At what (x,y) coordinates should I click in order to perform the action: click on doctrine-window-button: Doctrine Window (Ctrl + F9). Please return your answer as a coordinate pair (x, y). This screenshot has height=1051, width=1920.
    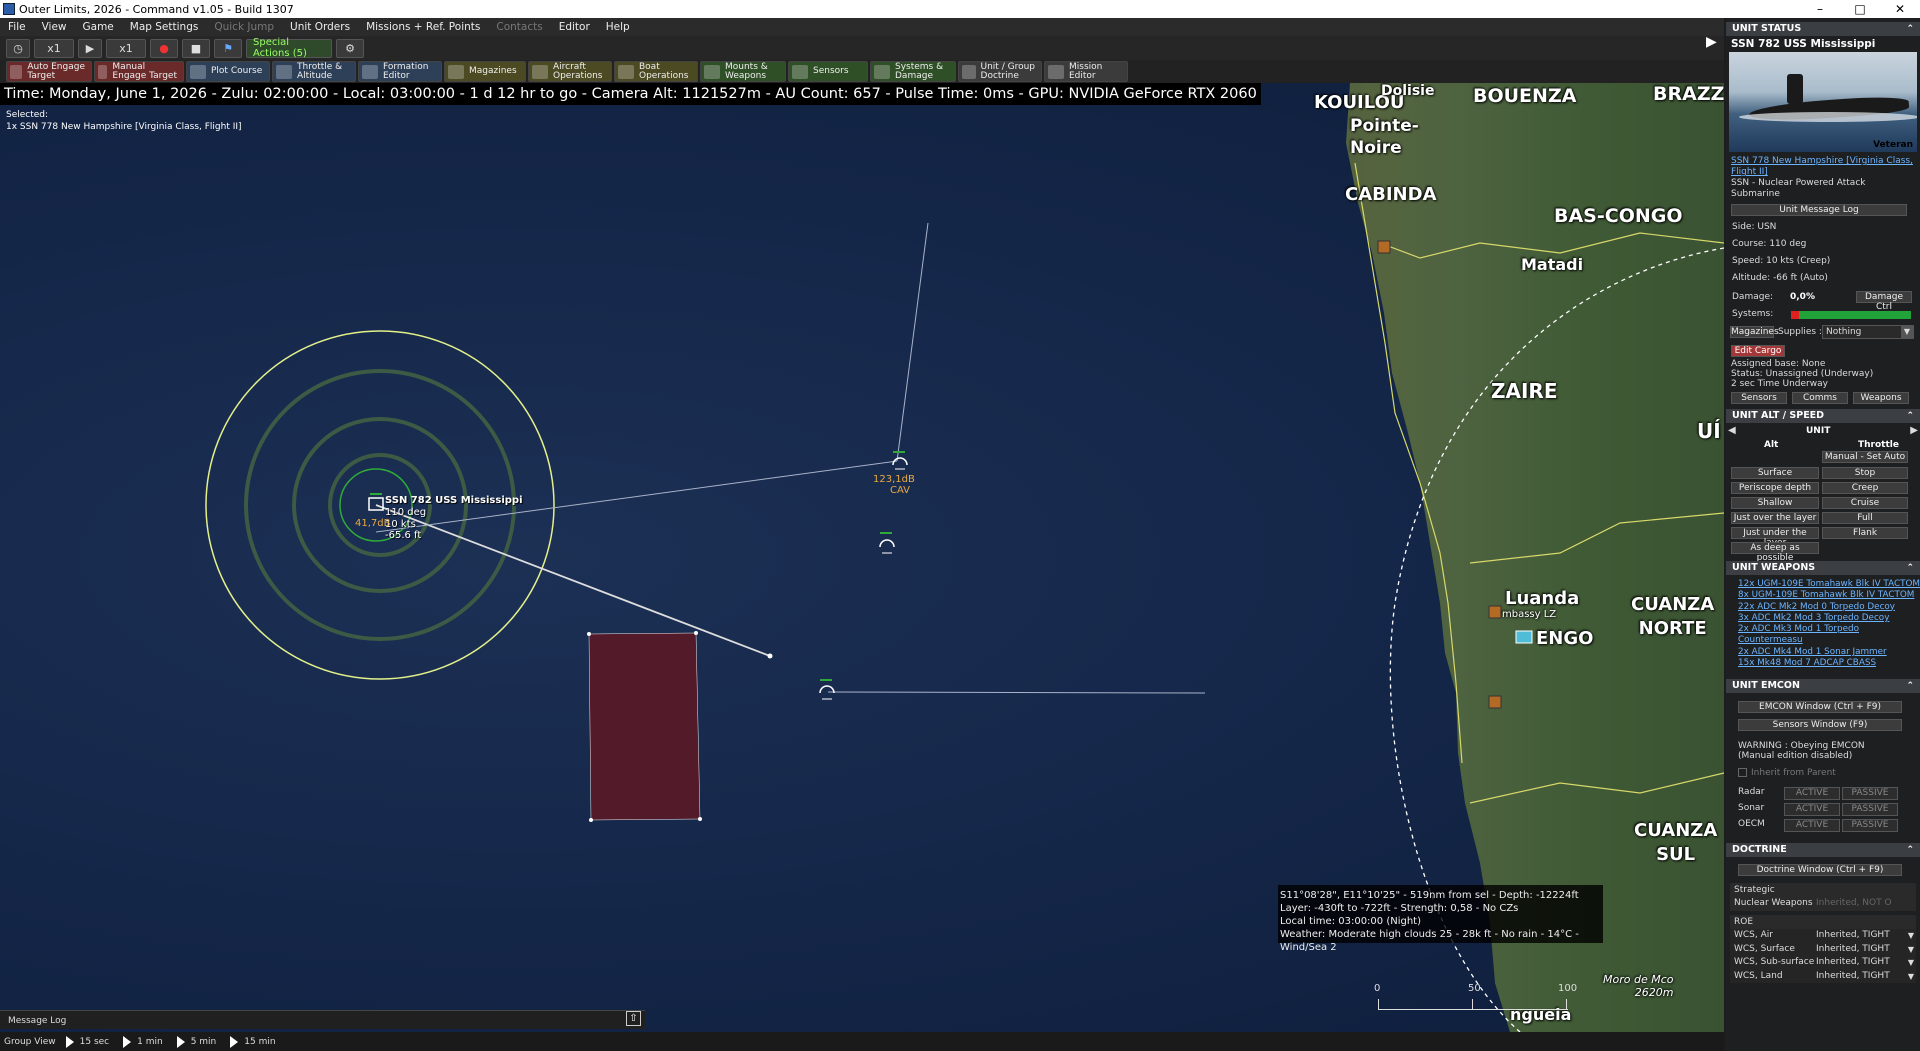
    Looking at the image, I should click on (1820, 870).